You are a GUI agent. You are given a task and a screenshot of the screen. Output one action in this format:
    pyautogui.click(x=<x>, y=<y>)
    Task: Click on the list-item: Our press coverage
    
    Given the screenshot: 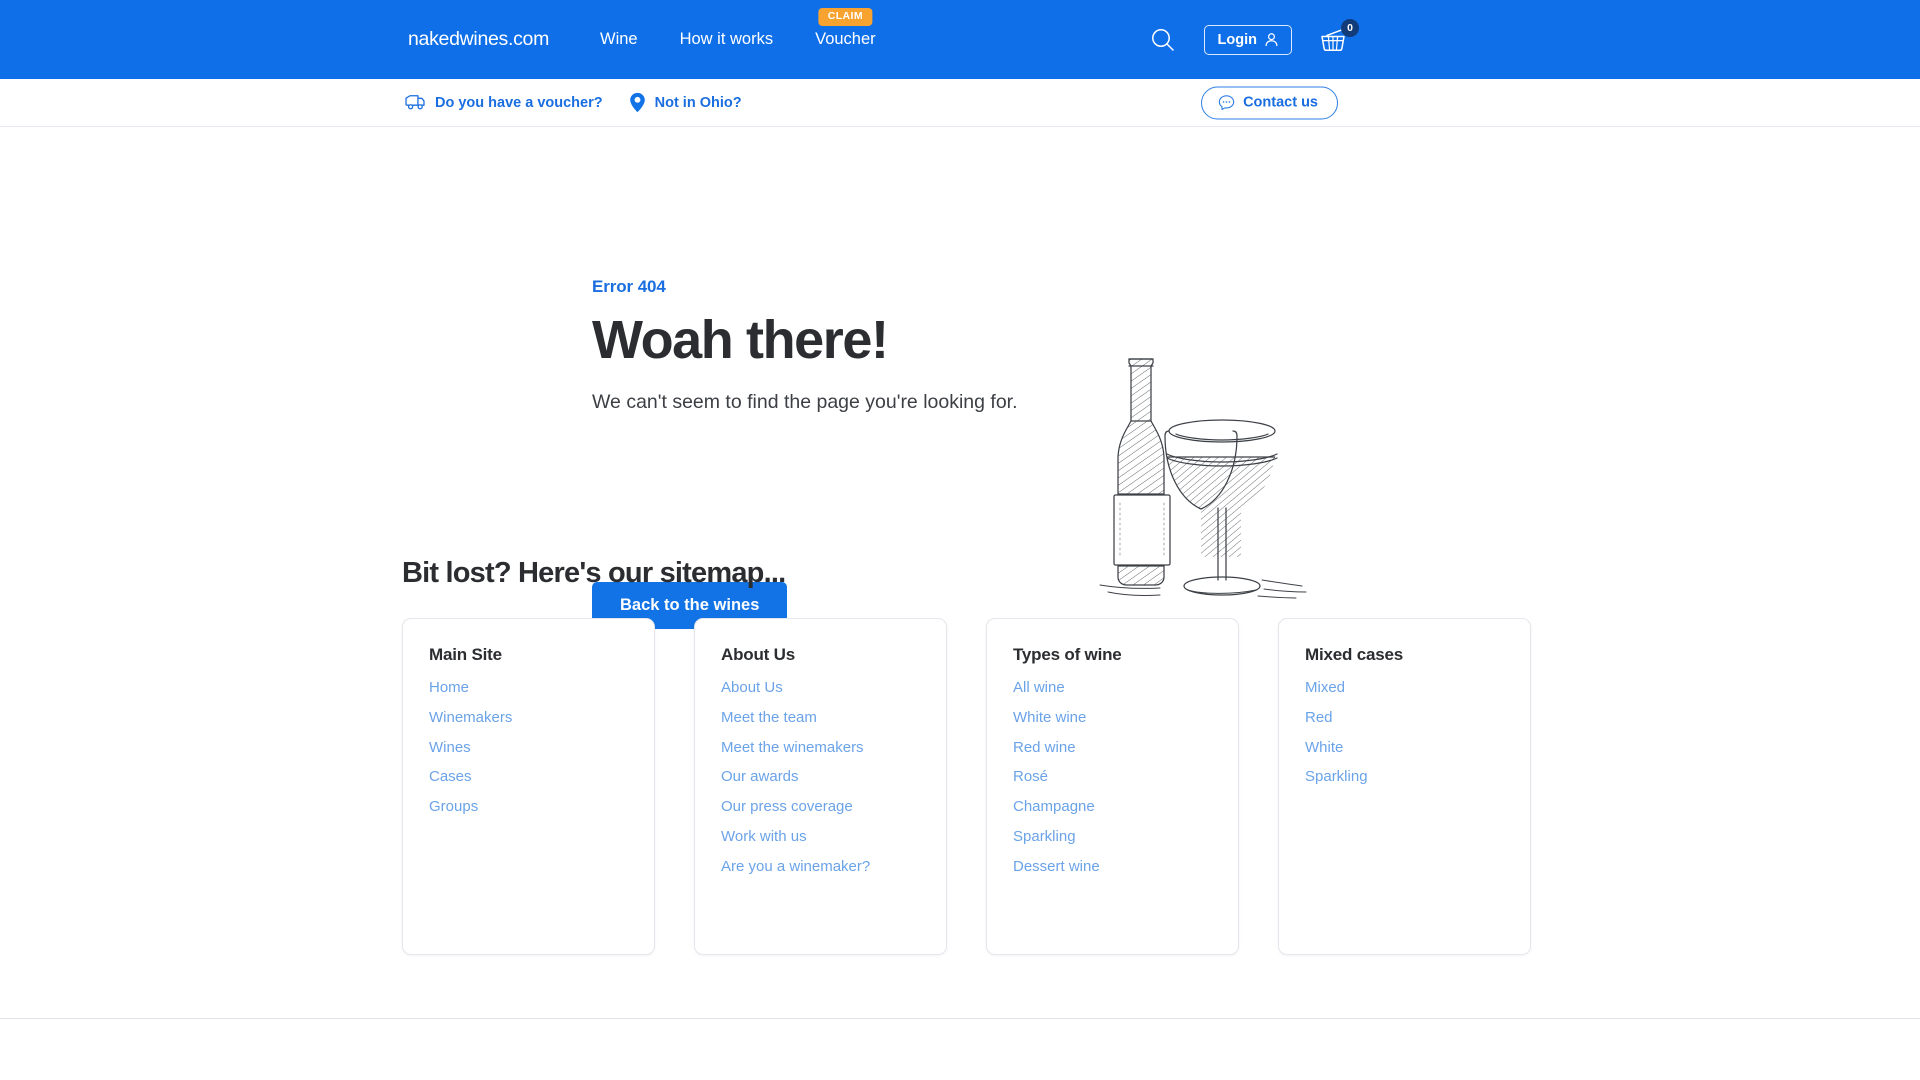 What is the action you would take?
    pyautogui.click(x=833, y=807)
    